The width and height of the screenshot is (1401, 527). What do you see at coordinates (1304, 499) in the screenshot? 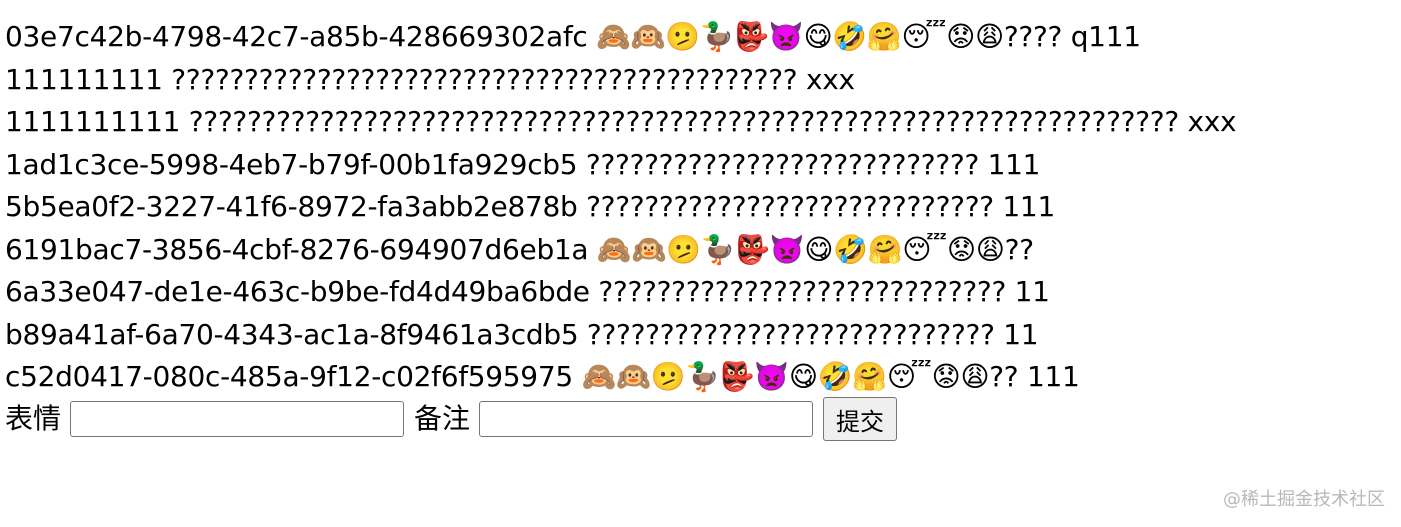
I see `watermark: @稀土掘金技术社区` at bounding box center [1304, 499].